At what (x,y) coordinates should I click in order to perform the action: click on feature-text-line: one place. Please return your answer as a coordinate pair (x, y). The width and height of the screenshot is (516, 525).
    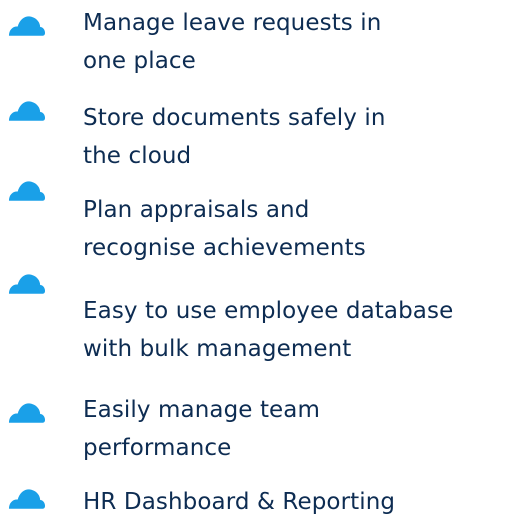
    Looking at the image, I should click on (139, 61).